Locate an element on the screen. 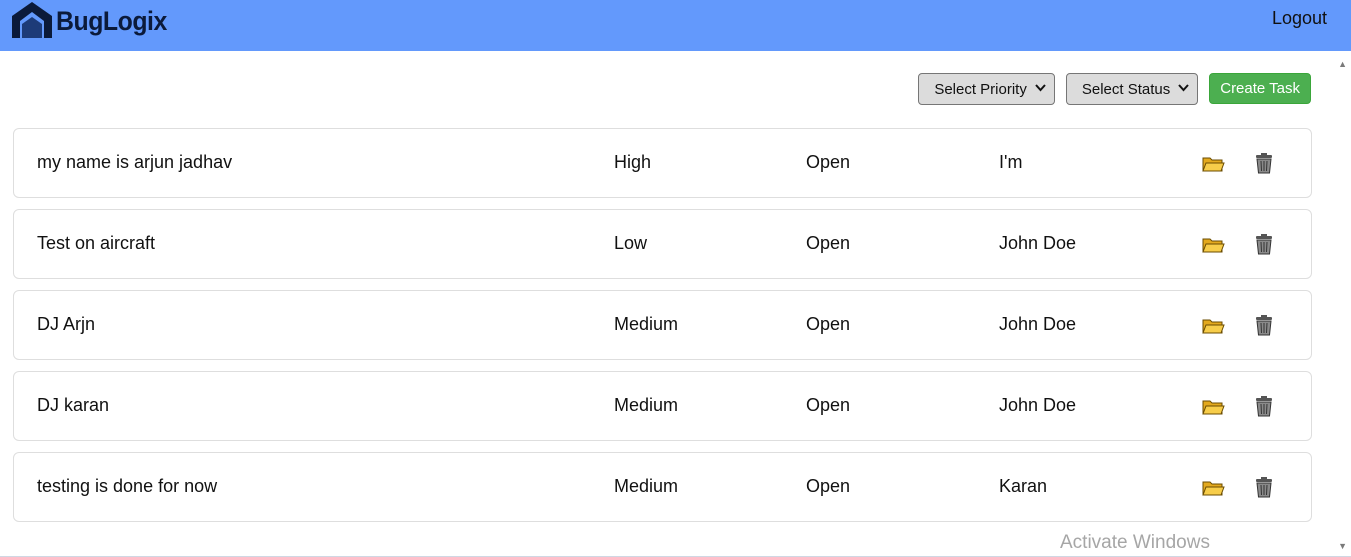 The width and height of the screenshot is (1351, 557). task-title: DJ karan is located at coordinates (73, 405).